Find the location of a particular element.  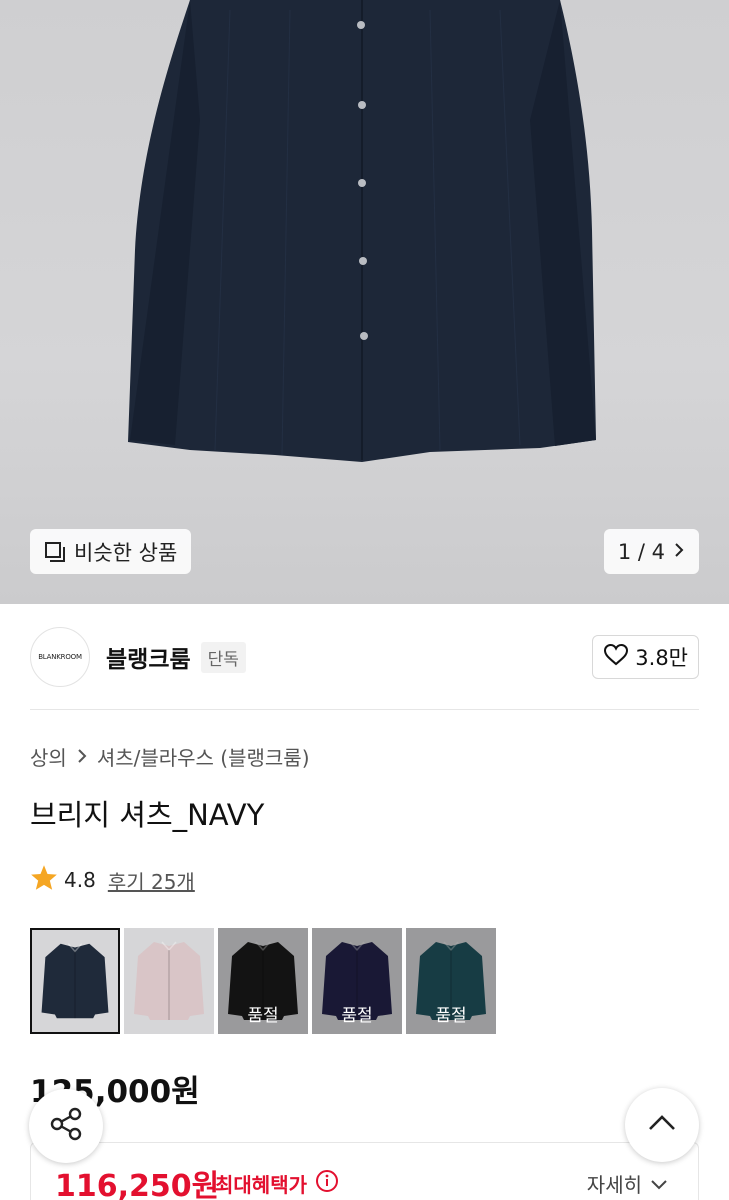

rating-score: 4.8 is located at coordinates (80, 880).